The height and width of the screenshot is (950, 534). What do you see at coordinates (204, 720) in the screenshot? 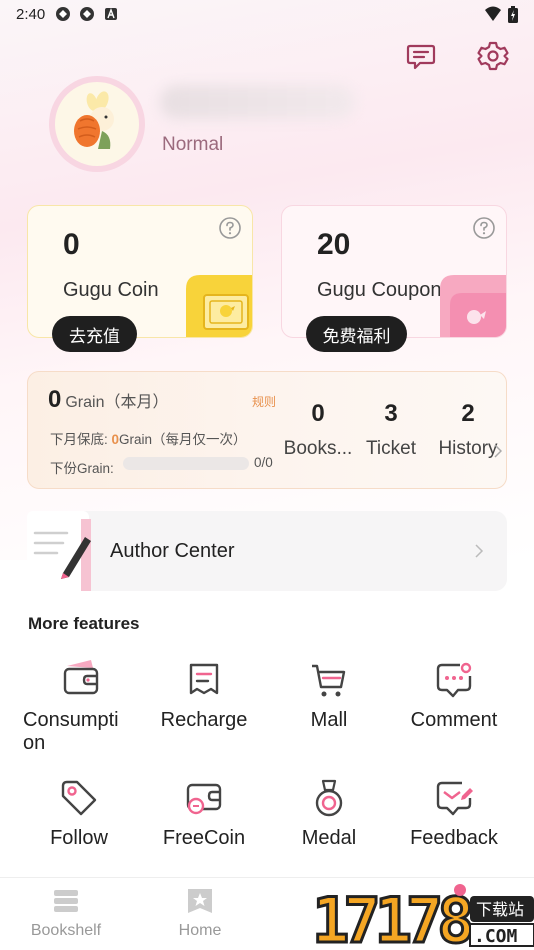
I see `feature-recharge-label: Recharge` at bounding box center [204, 720].